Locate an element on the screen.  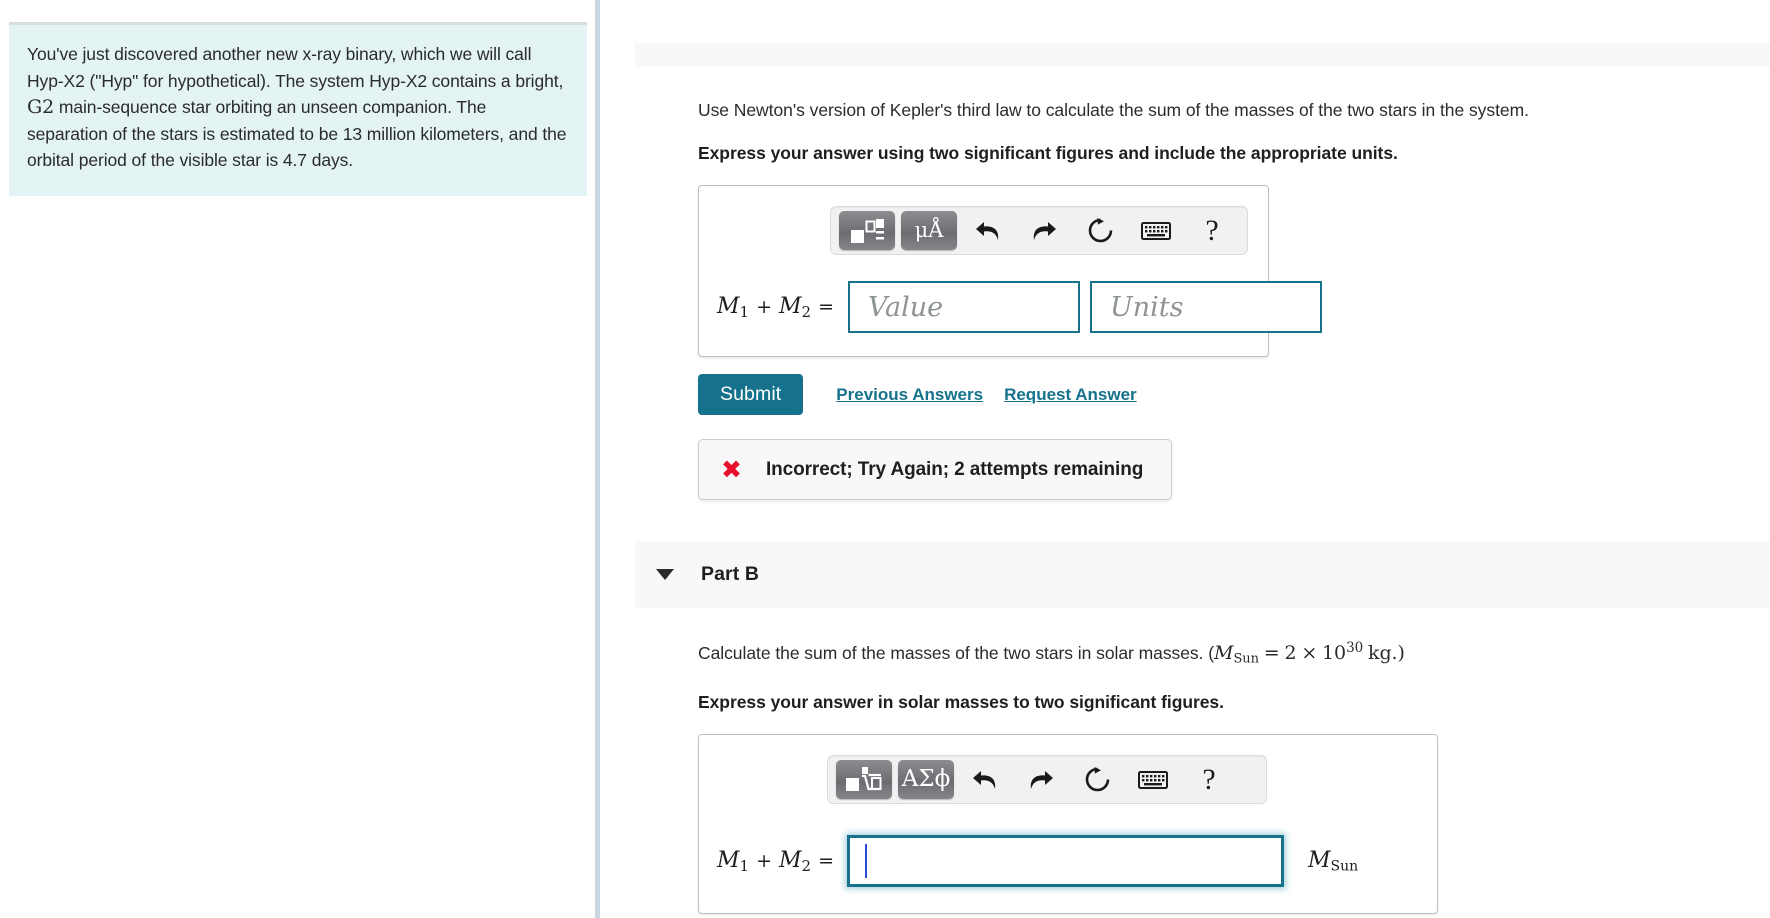
part-b-redo-button is located at coordinates (1041, 779).